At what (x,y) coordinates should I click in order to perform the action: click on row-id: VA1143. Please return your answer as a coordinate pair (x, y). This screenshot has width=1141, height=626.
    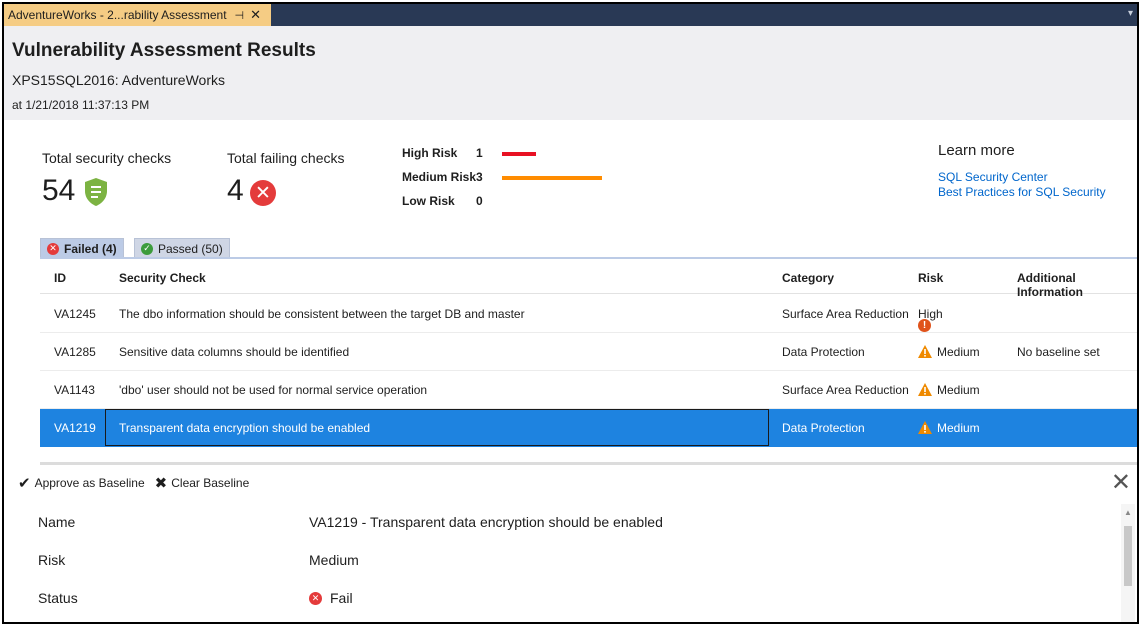
    Looking at the image, I should click on (74, 390).